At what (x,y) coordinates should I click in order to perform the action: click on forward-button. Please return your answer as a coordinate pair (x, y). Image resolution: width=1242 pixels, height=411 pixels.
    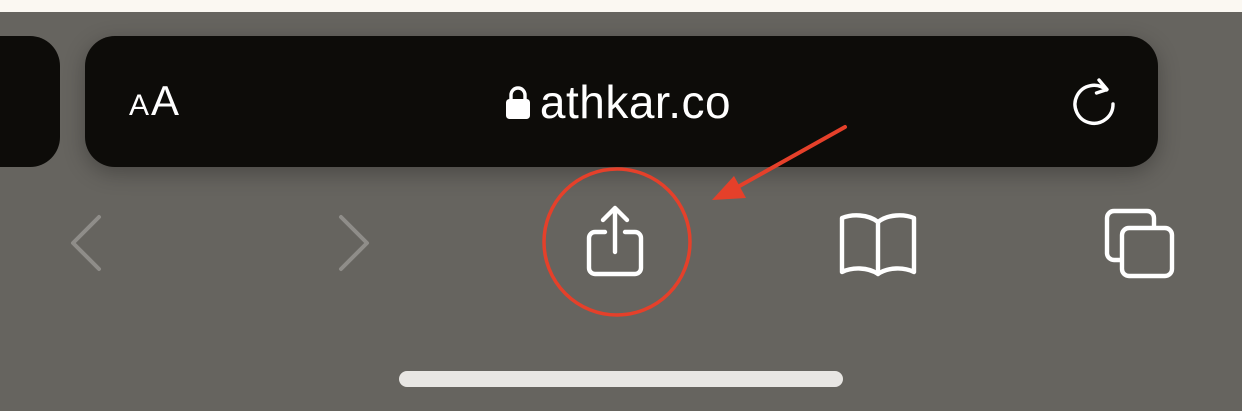
    Looking at the image, I should click on (354, 243).